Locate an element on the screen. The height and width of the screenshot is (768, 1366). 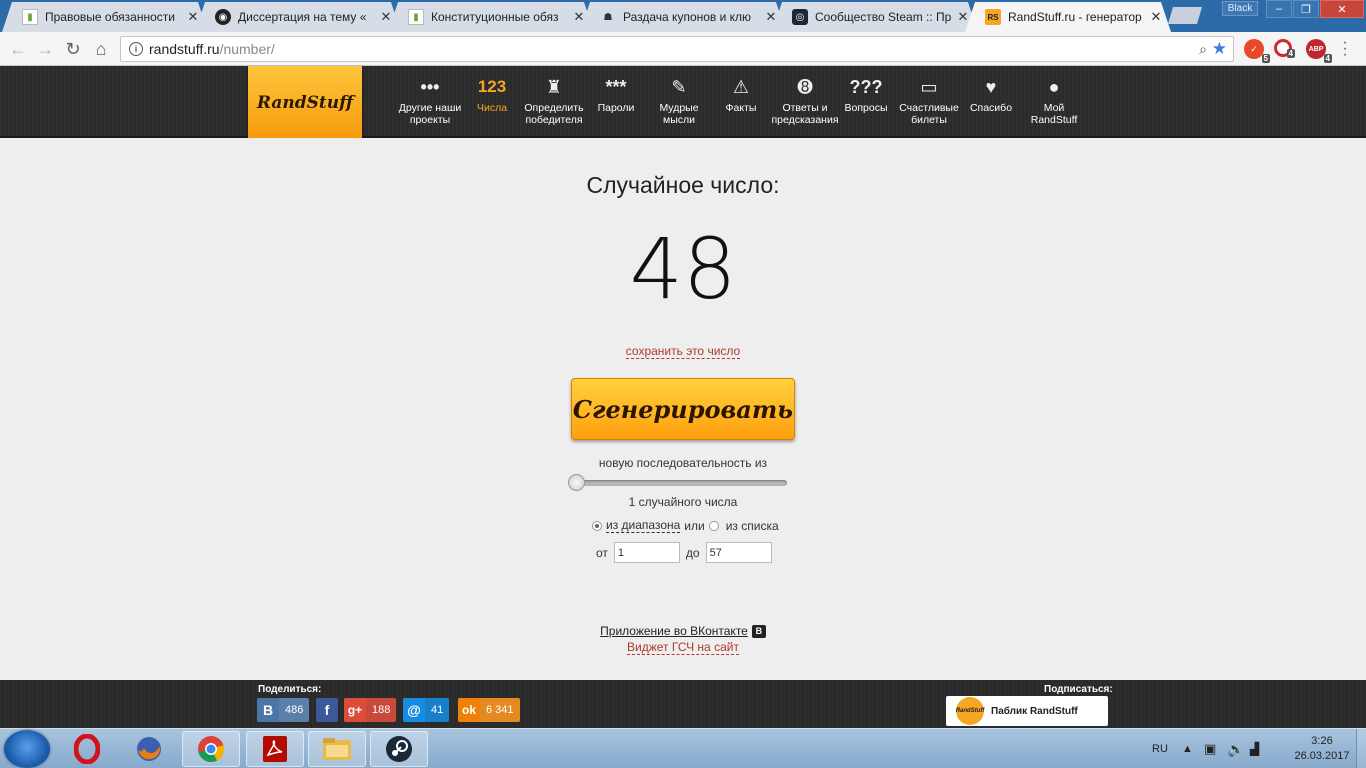
subscribe-button: RandStuff Паблик RandStuff is located at coordinates (1027, 711).